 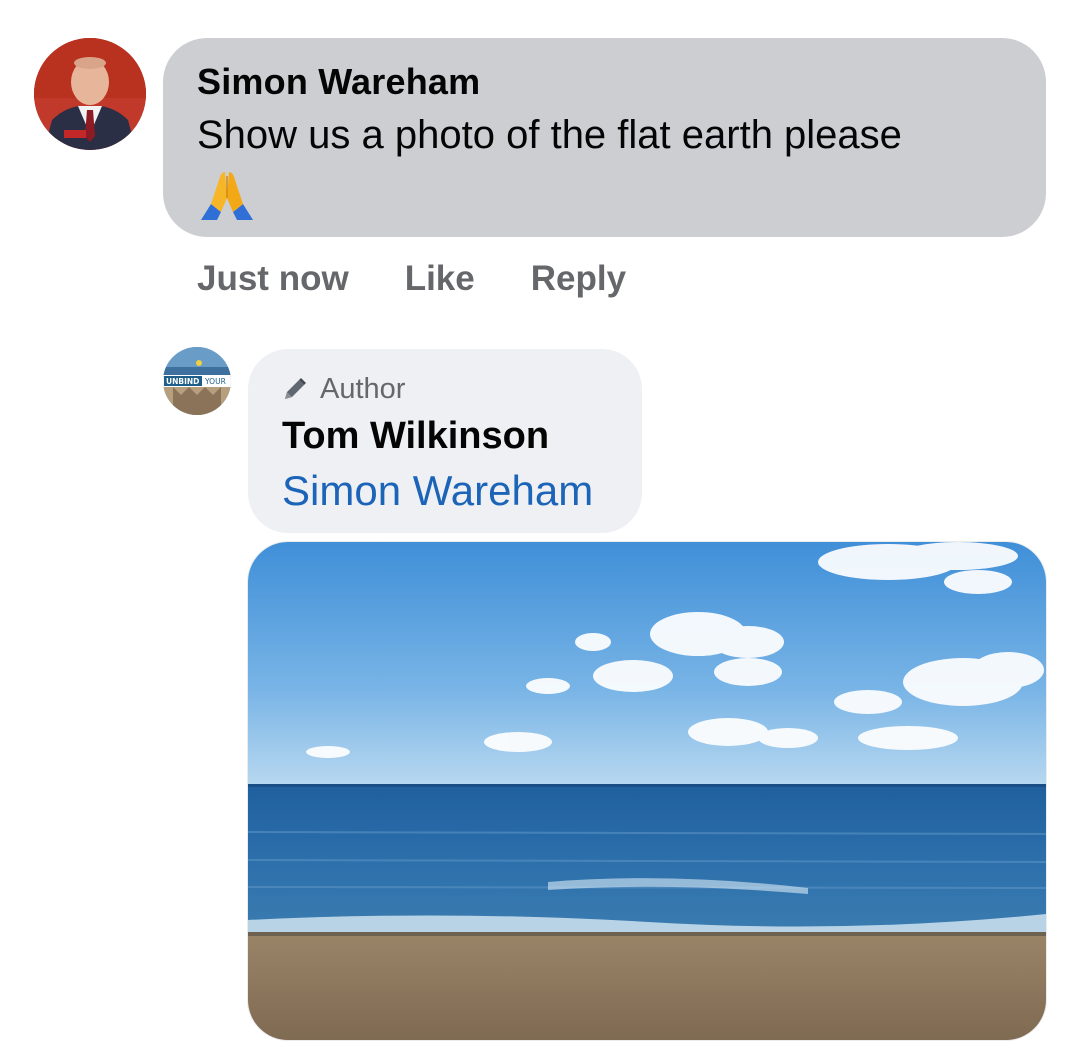 I want to click on reply-author-name: Tom Wilkinson, so click(x=446, y=436).